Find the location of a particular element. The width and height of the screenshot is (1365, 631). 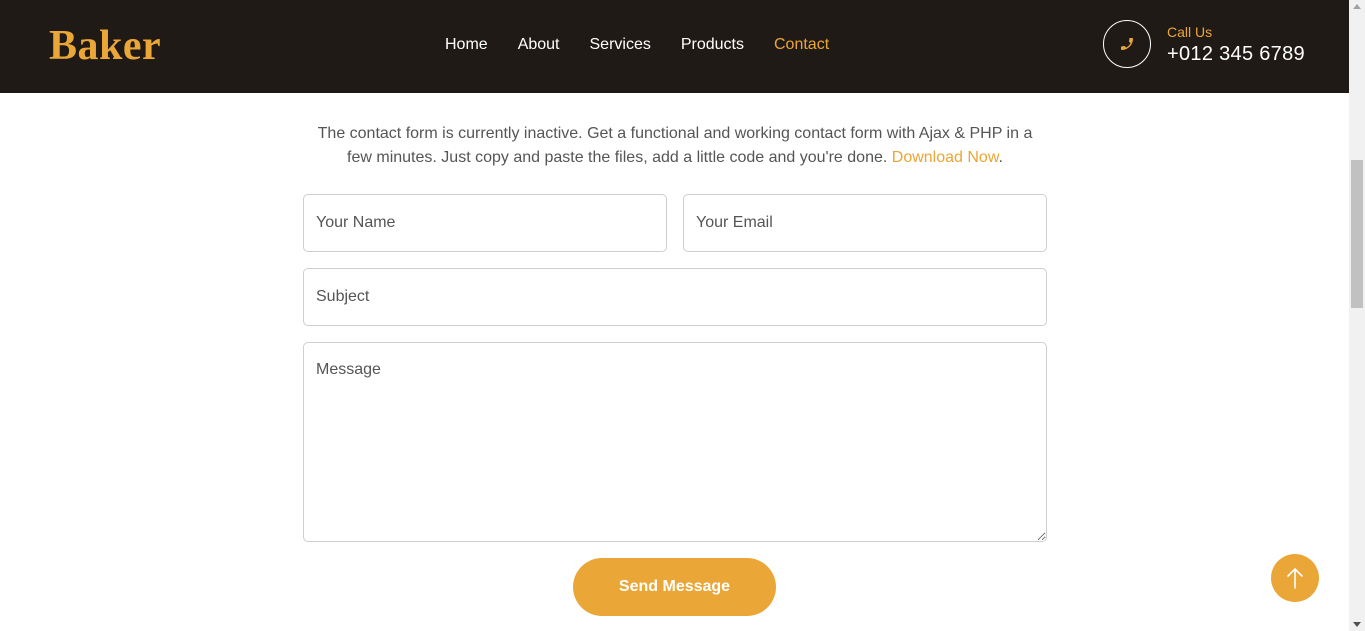

page-scrollbar is located at coordinates (1357, 315).